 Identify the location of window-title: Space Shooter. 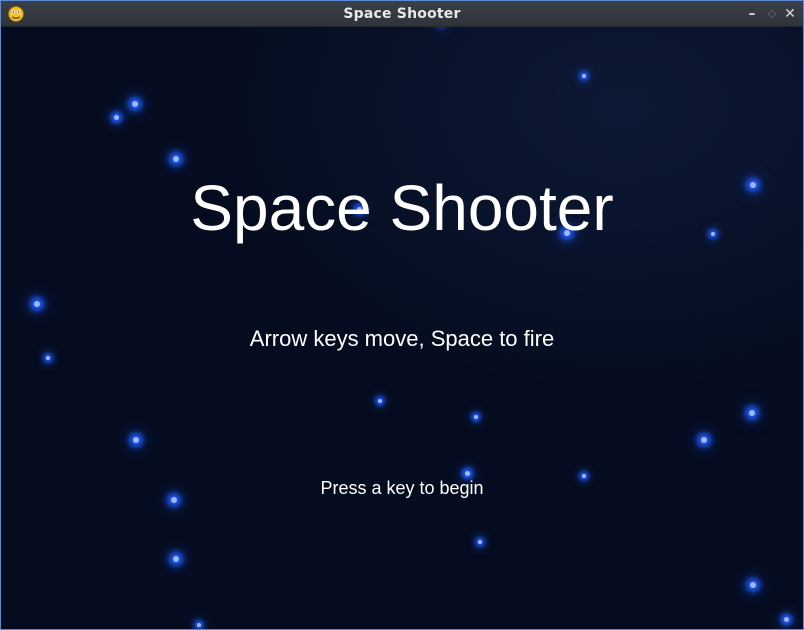
(402, 14).